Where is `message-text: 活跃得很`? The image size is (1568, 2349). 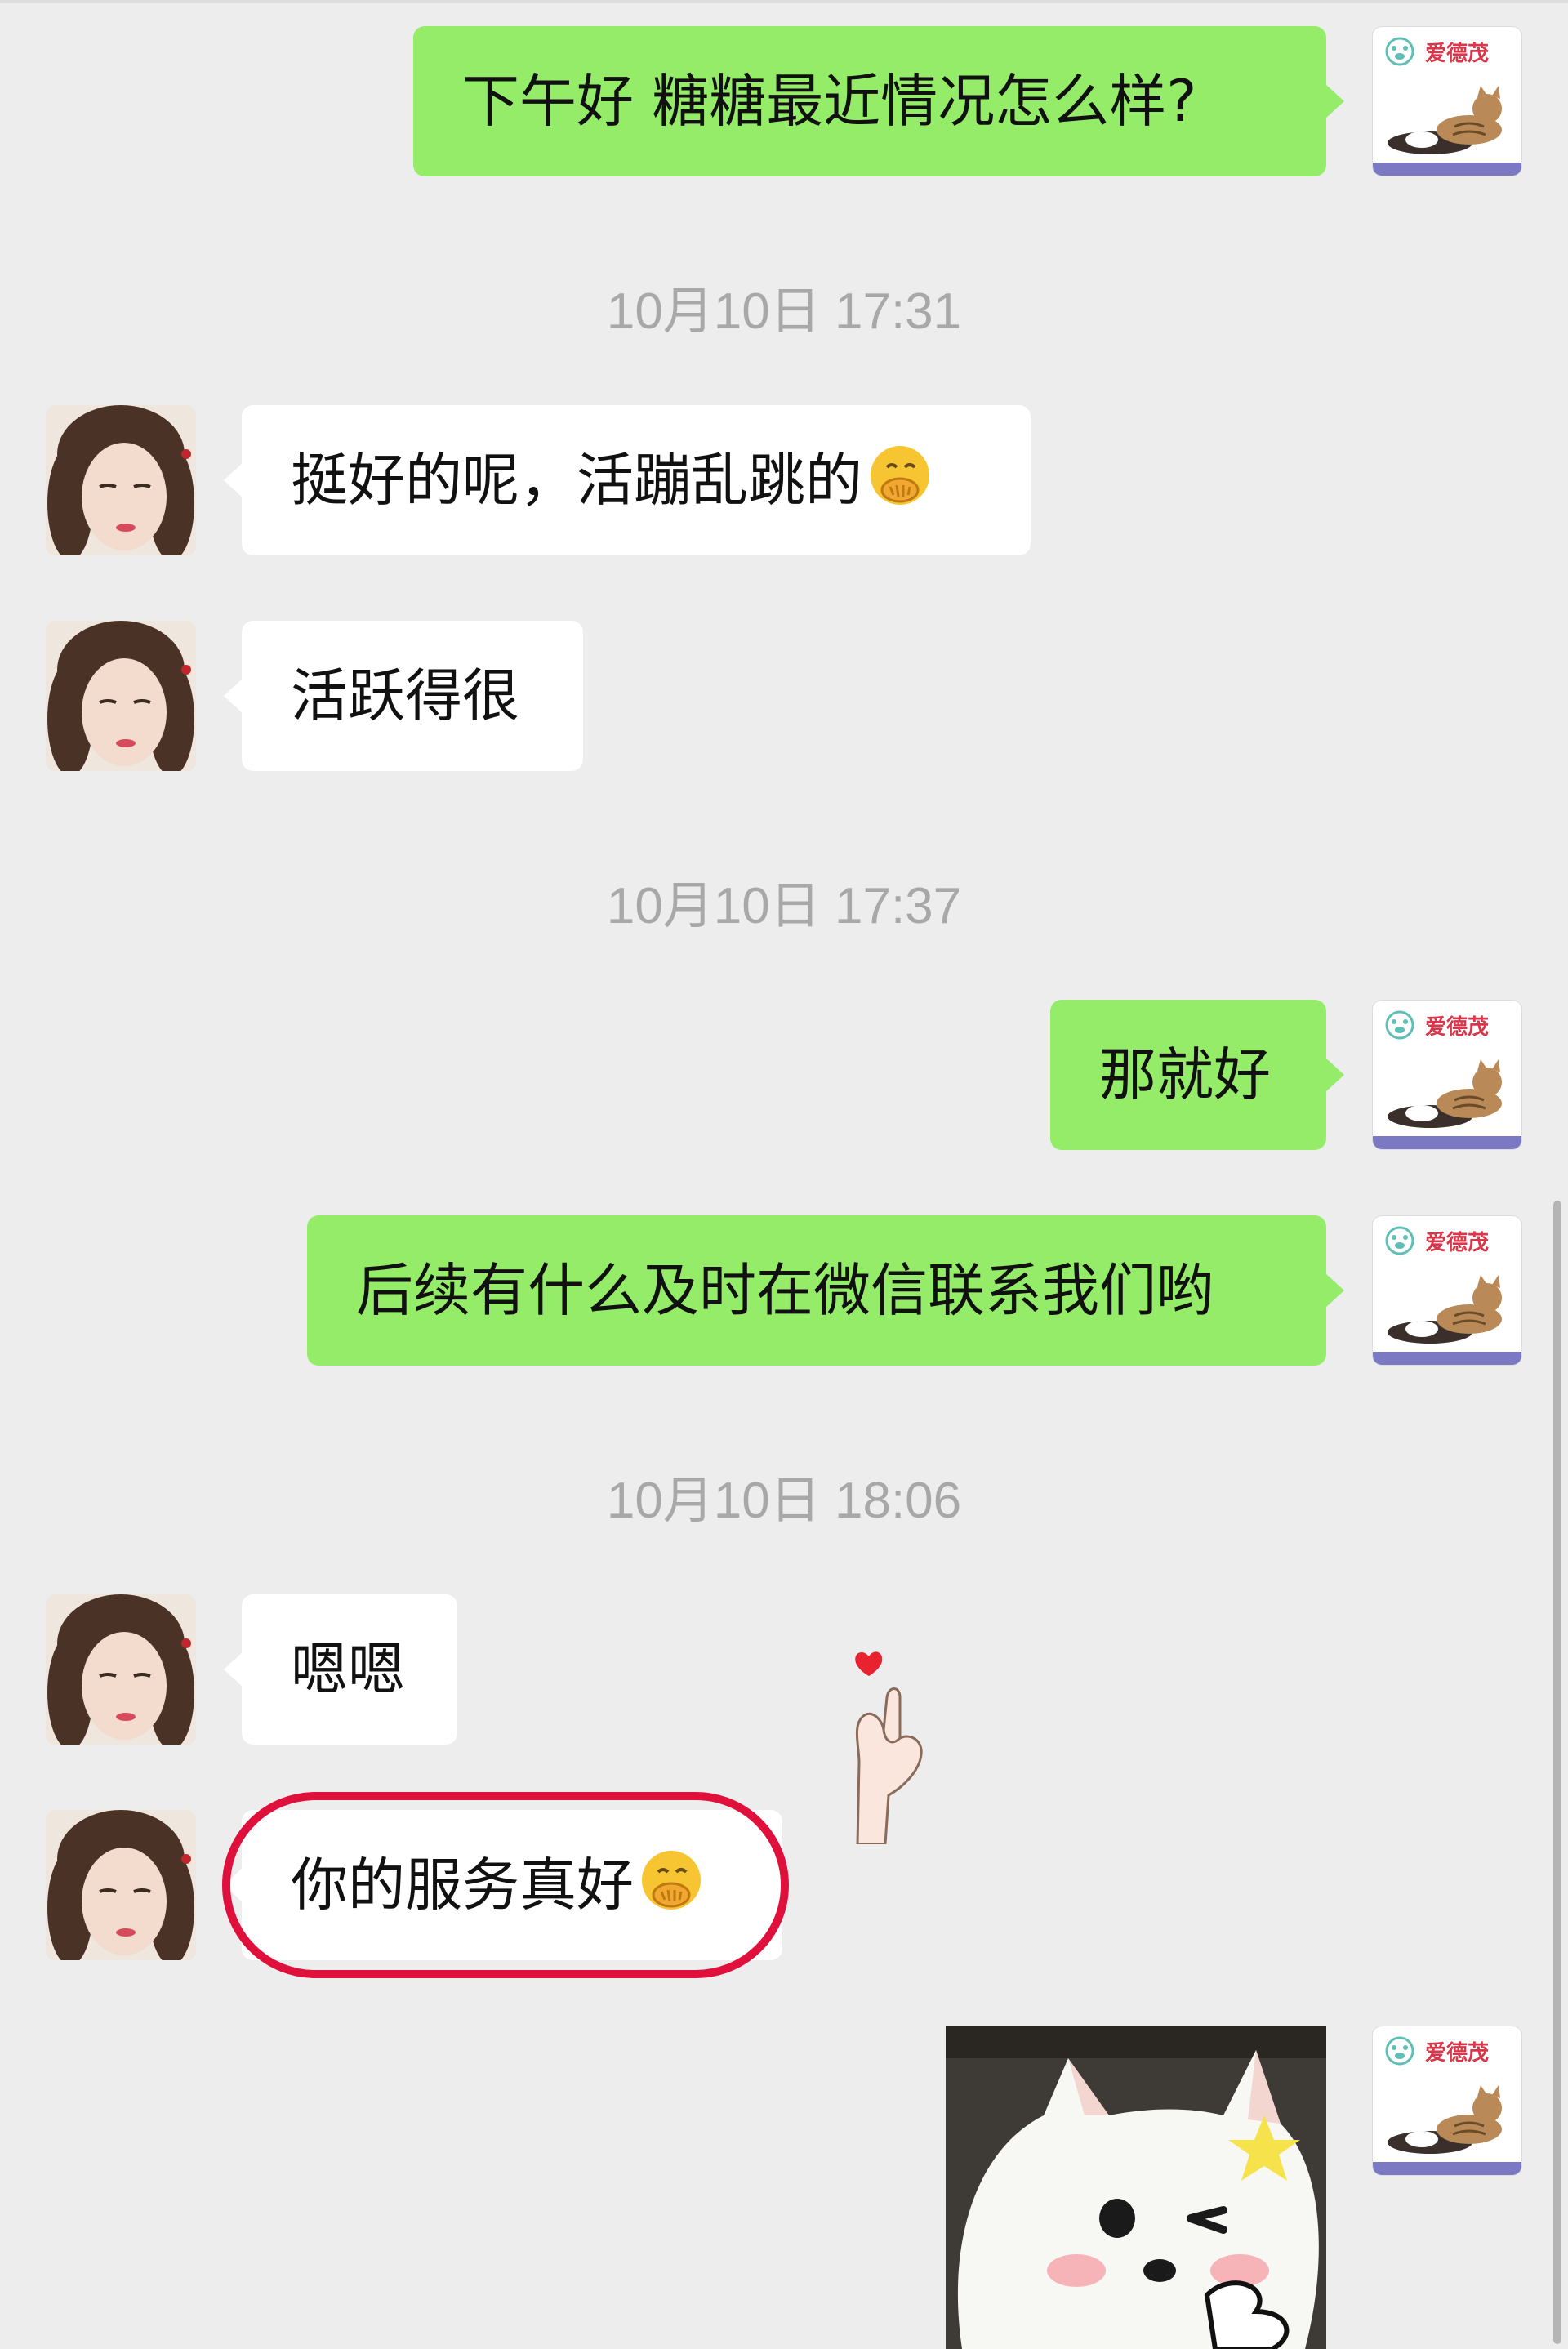
message-text: 活跃得很 is located at coordinates (405, 695).